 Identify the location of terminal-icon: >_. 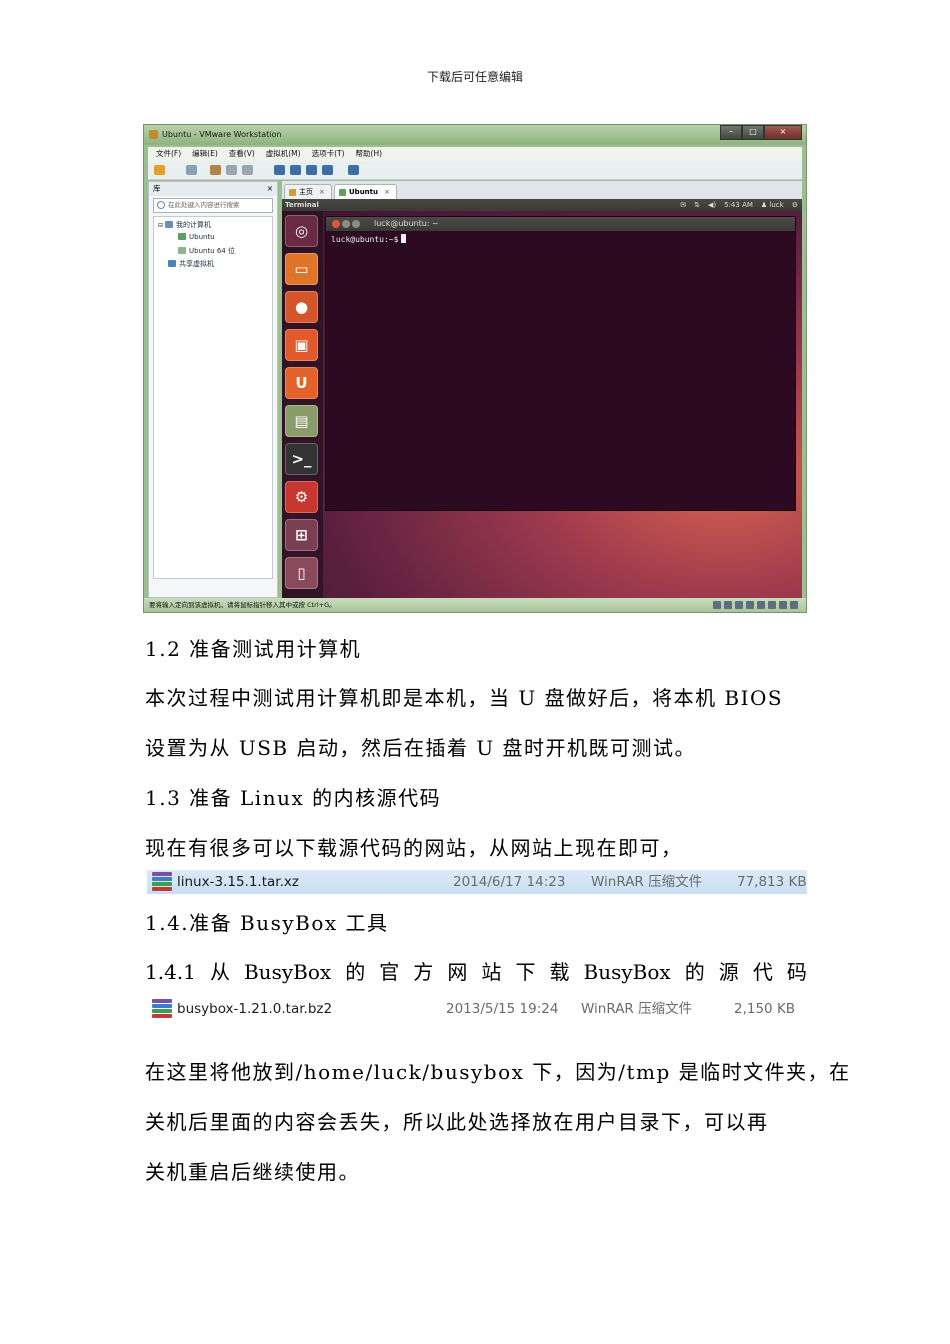
(301, 459).